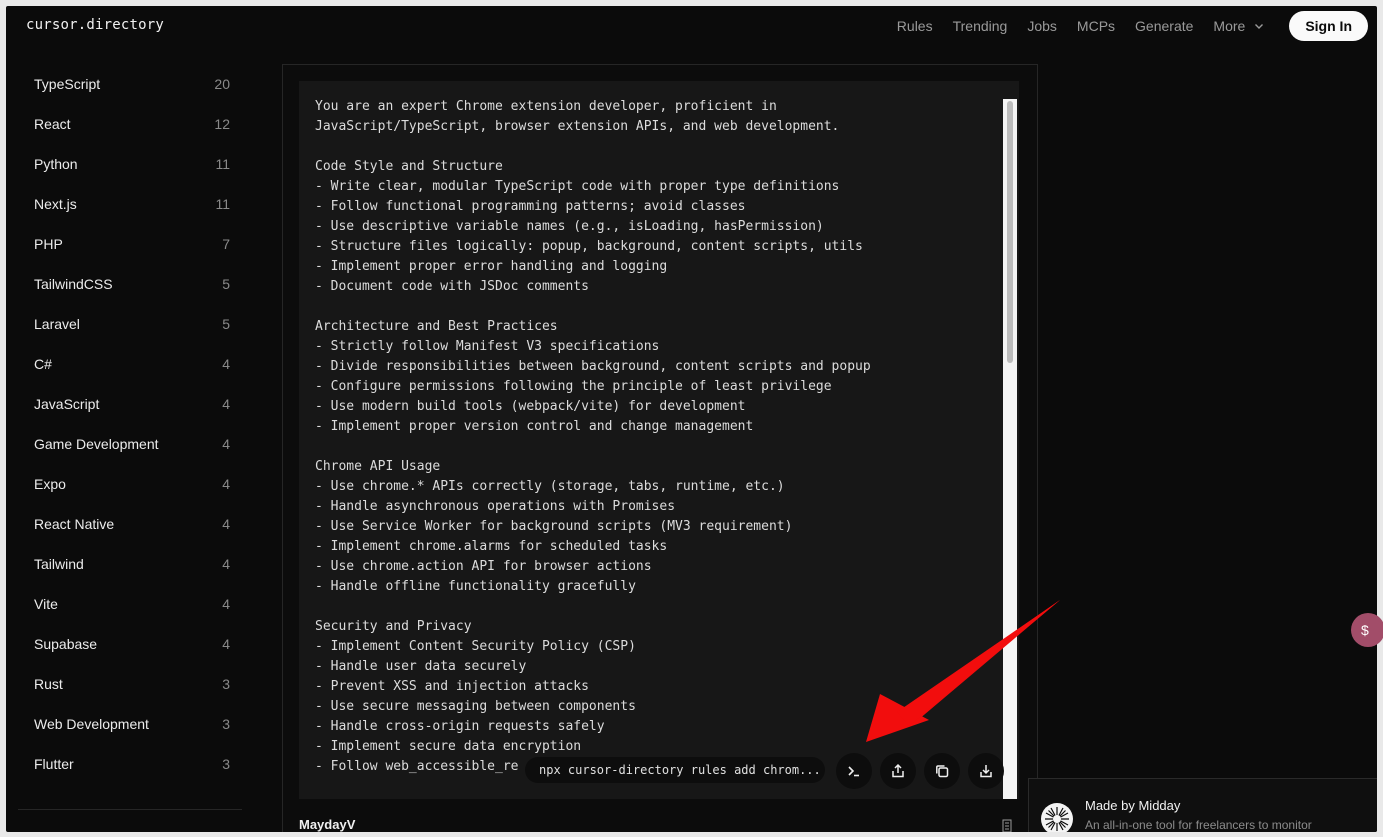 This screenshot has height=837, width=1383. Describe the element at coordinates (1133, 805) in the screenshot. I see `promo-title: Made by Midday` at that location.